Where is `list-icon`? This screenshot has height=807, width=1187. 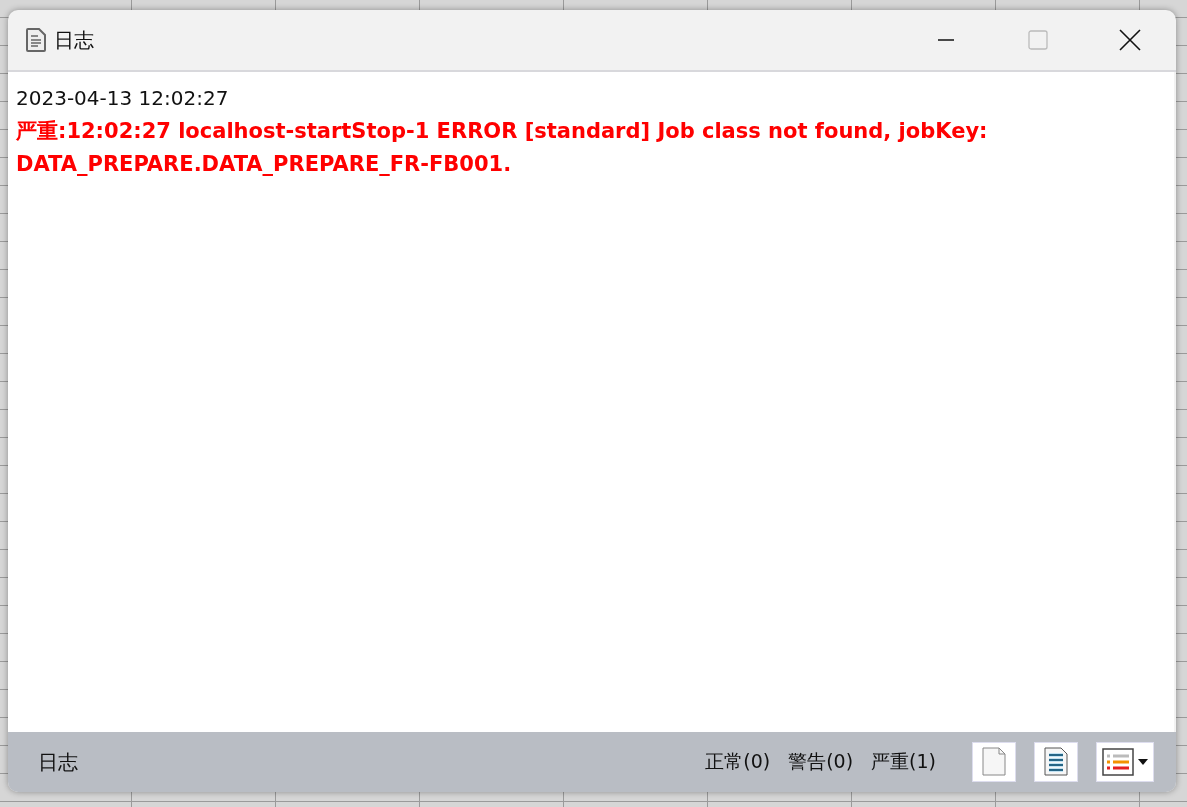 list-icon is located at coordinates (1118, 762).